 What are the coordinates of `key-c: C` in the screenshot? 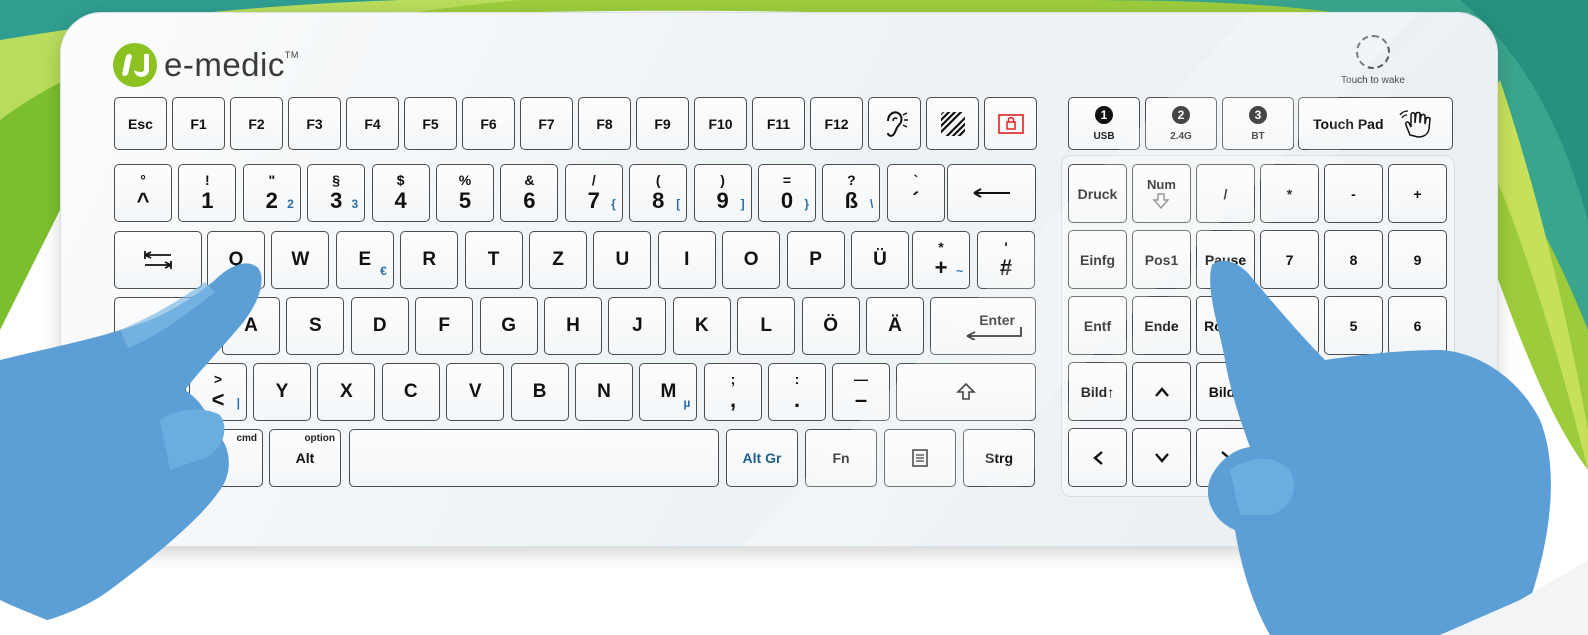 It's located at (410, 392).